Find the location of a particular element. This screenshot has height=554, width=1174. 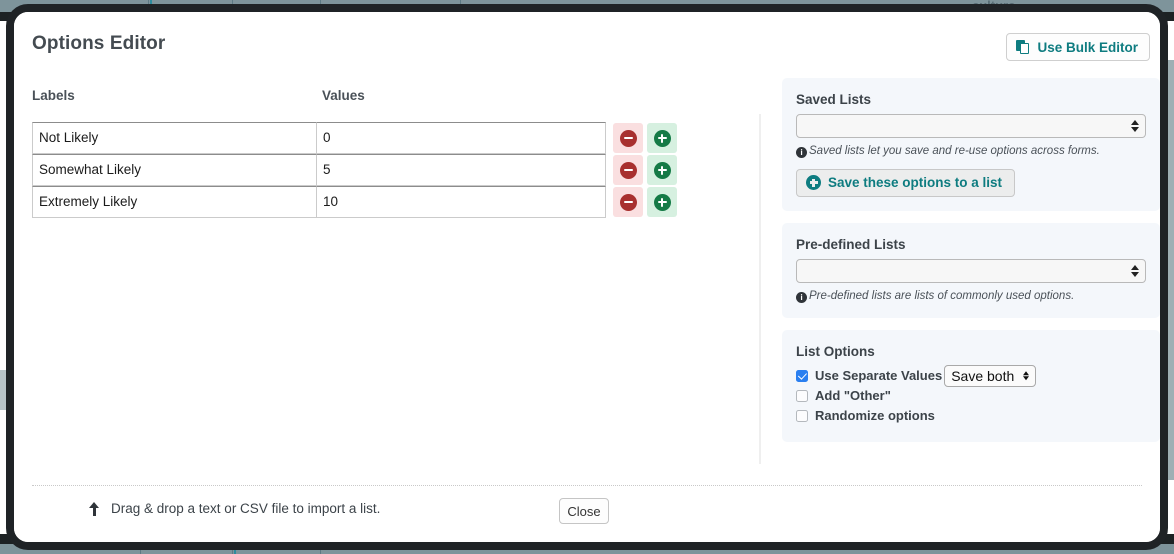

separate-values-select-wrap: Save both is located at coordinates (989, 375).